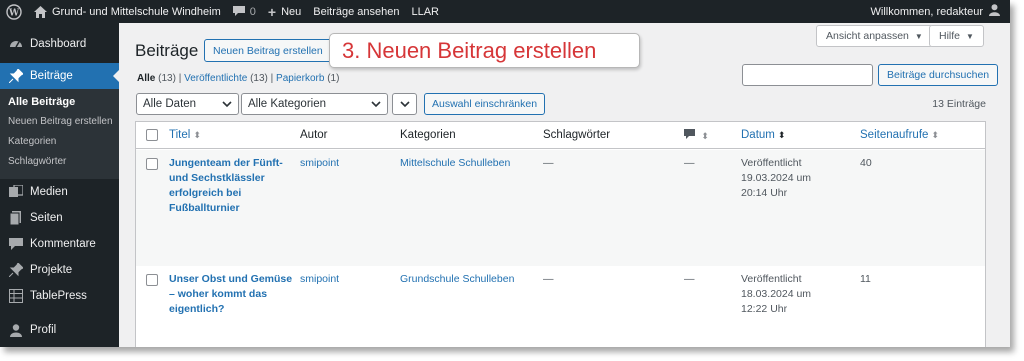 The image size is (1024, 361). Describe the element at coordinates (167, 50) in the screenshot. I see `page-title: Beiträge` at that location.